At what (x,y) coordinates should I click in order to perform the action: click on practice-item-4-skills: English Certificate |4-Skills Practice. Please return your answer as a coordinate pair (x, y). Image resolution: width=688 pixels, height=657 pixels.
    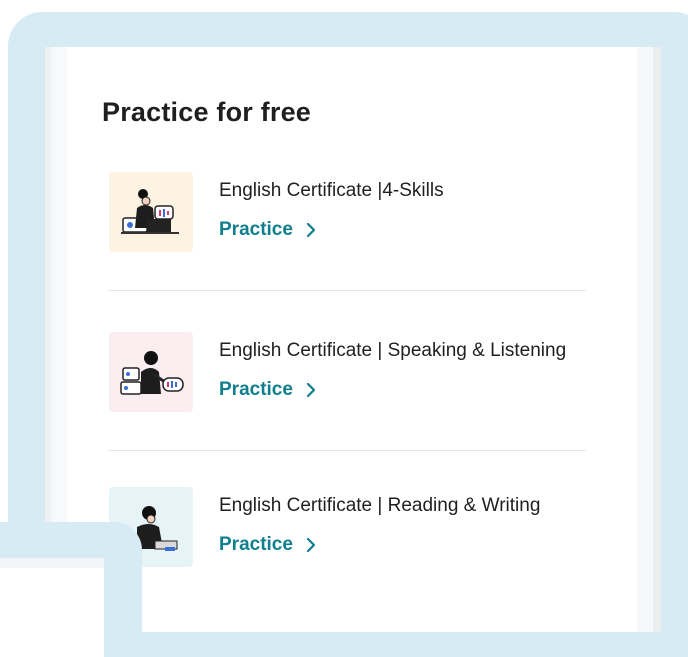
    Looking at the image, I should click on (369, 212).